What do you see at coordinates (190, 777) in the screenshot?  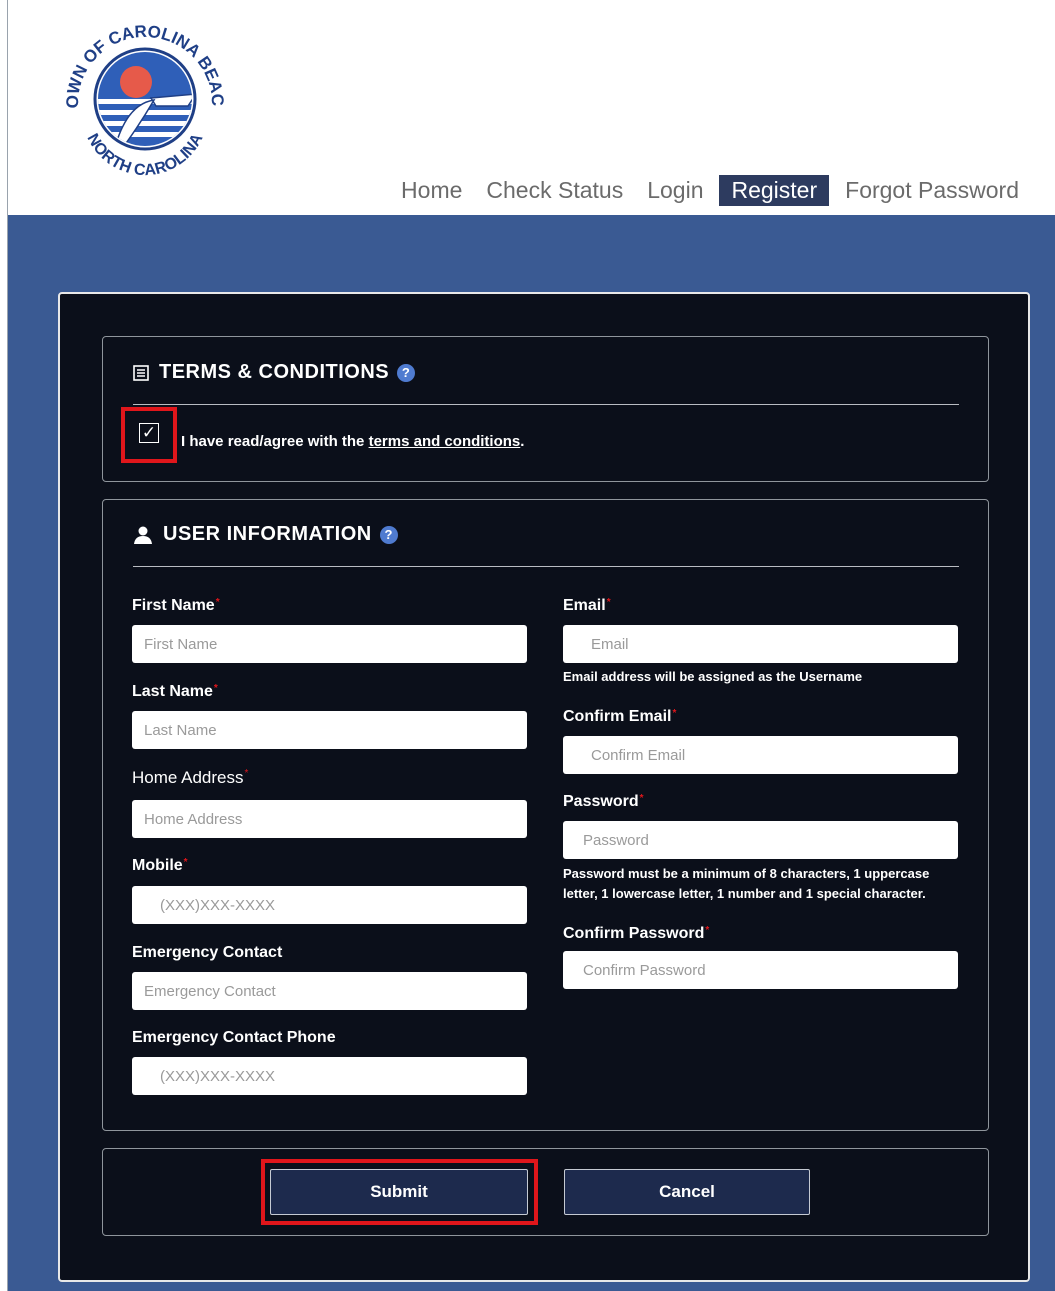 I see `home-address-label: Home Address*` at bounding box center [190, 777].